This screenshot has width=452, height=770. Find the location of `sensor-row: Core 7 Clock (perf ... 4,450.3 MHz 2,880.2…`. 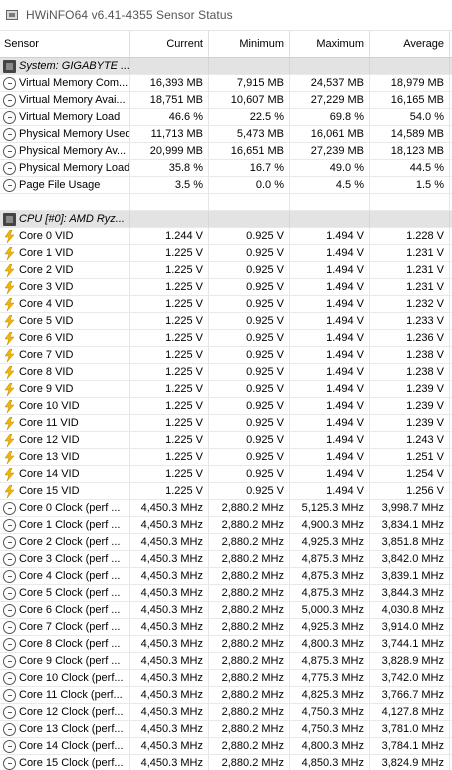

sensor-row: Core 7 Clock (perf ... 4,450.3 MHz 2,880.2… is located at coordinates (226, 627).